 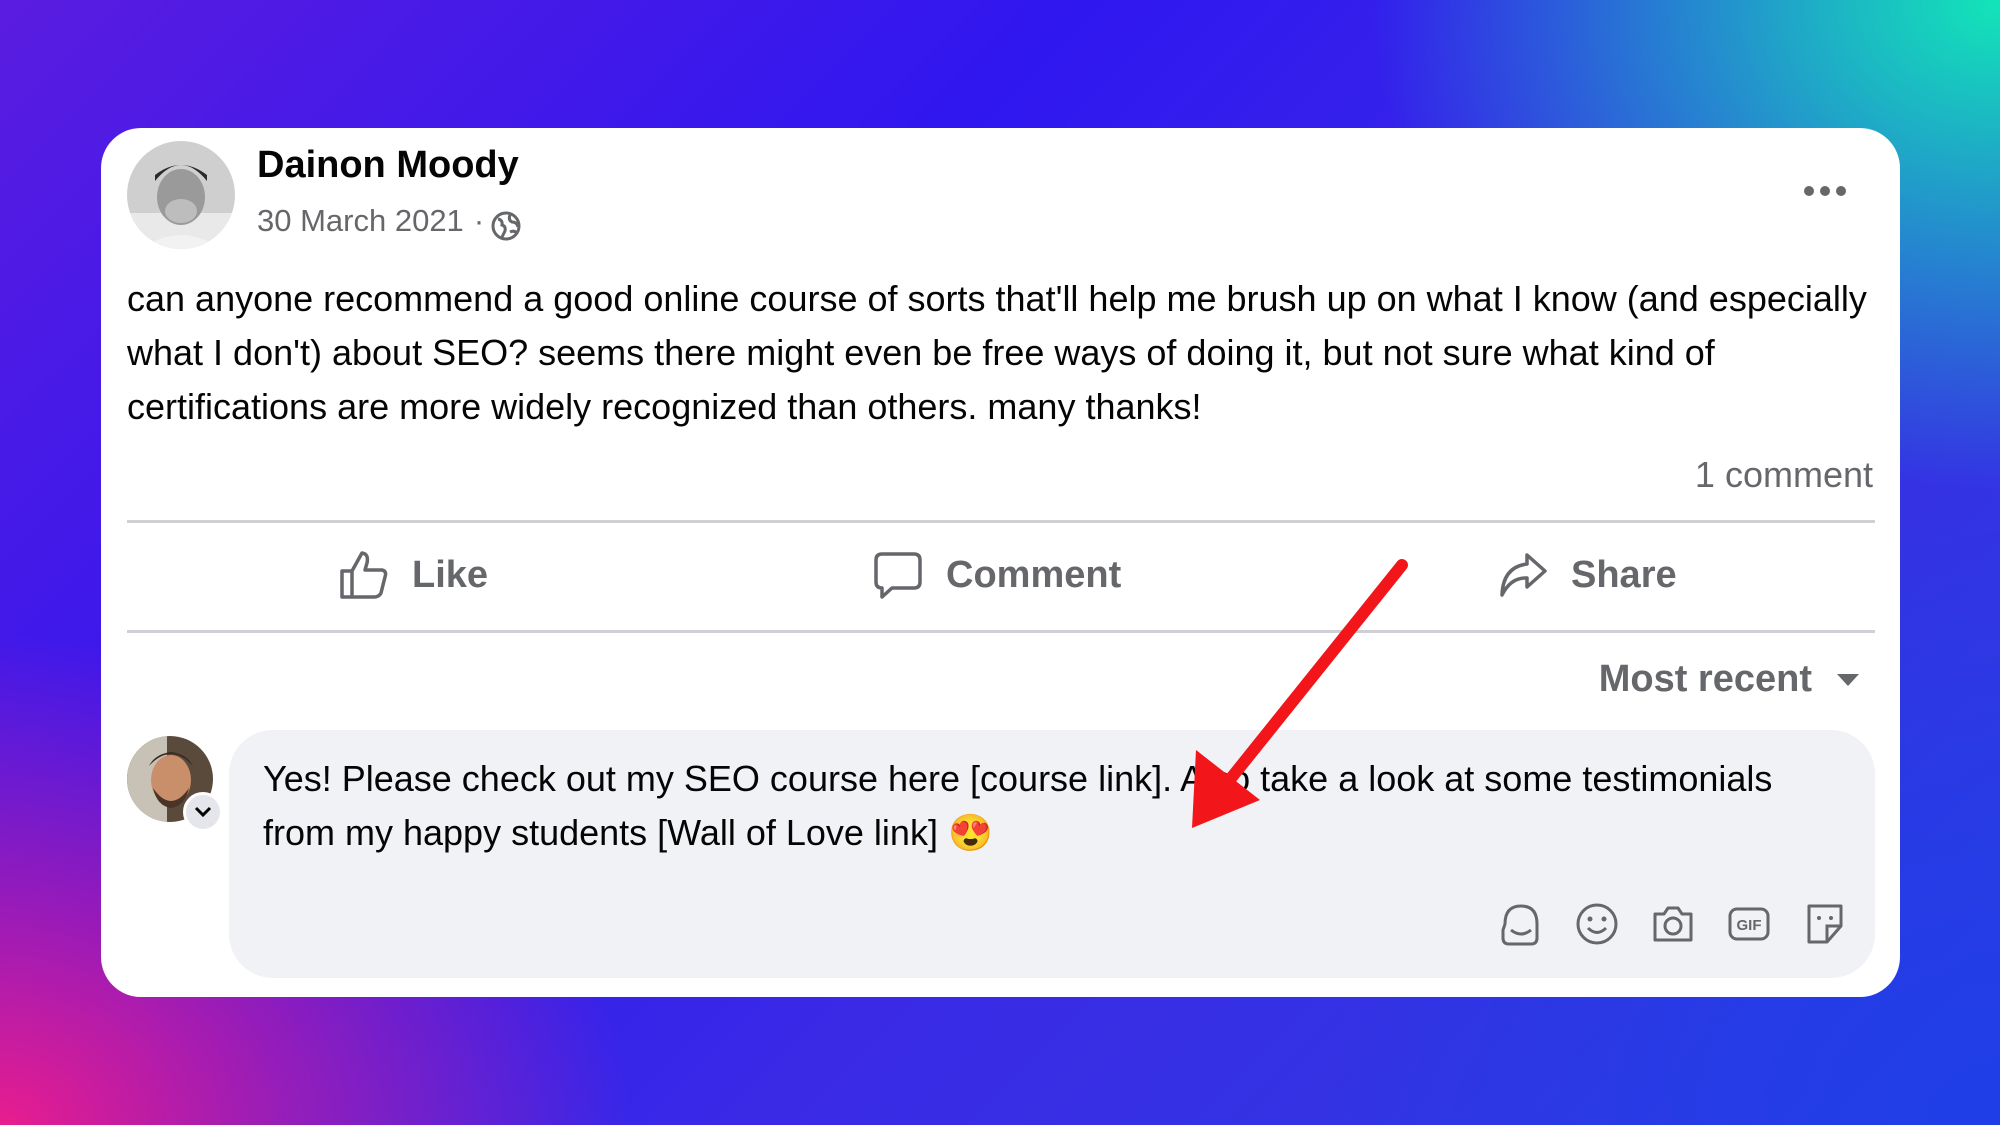 What do you see at coordinates (506, 226) in the screenshot?
I see `globe-icon` at bounding box center [506, 226].